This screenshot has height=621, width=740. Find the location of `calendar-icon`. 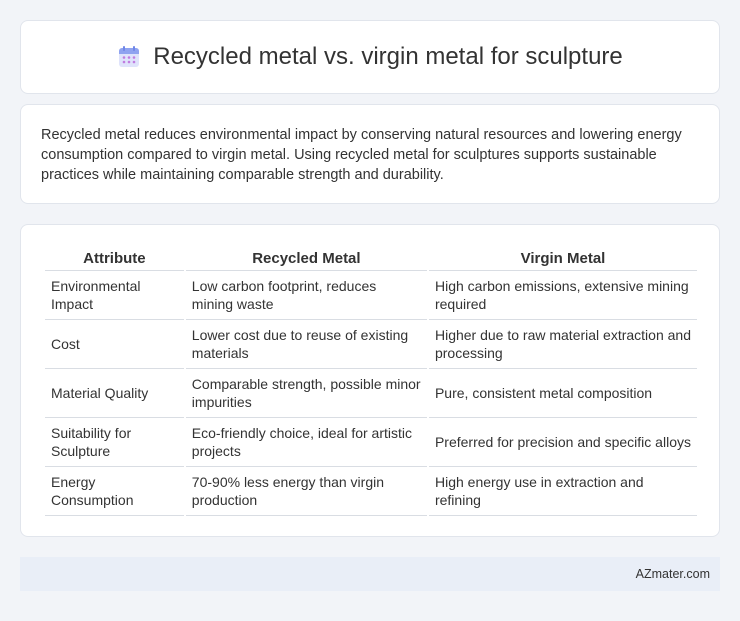

calendar-icon is located at coordinates (129, 57).